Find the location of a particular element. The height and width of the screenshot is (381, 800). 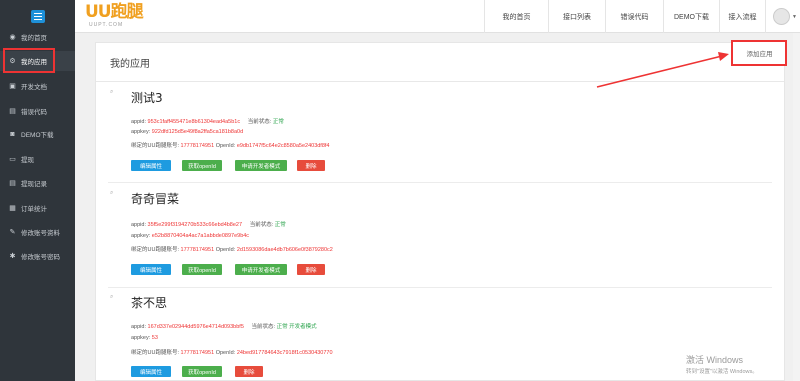

menu-toggle-icon is located at coordinates (37, 16).